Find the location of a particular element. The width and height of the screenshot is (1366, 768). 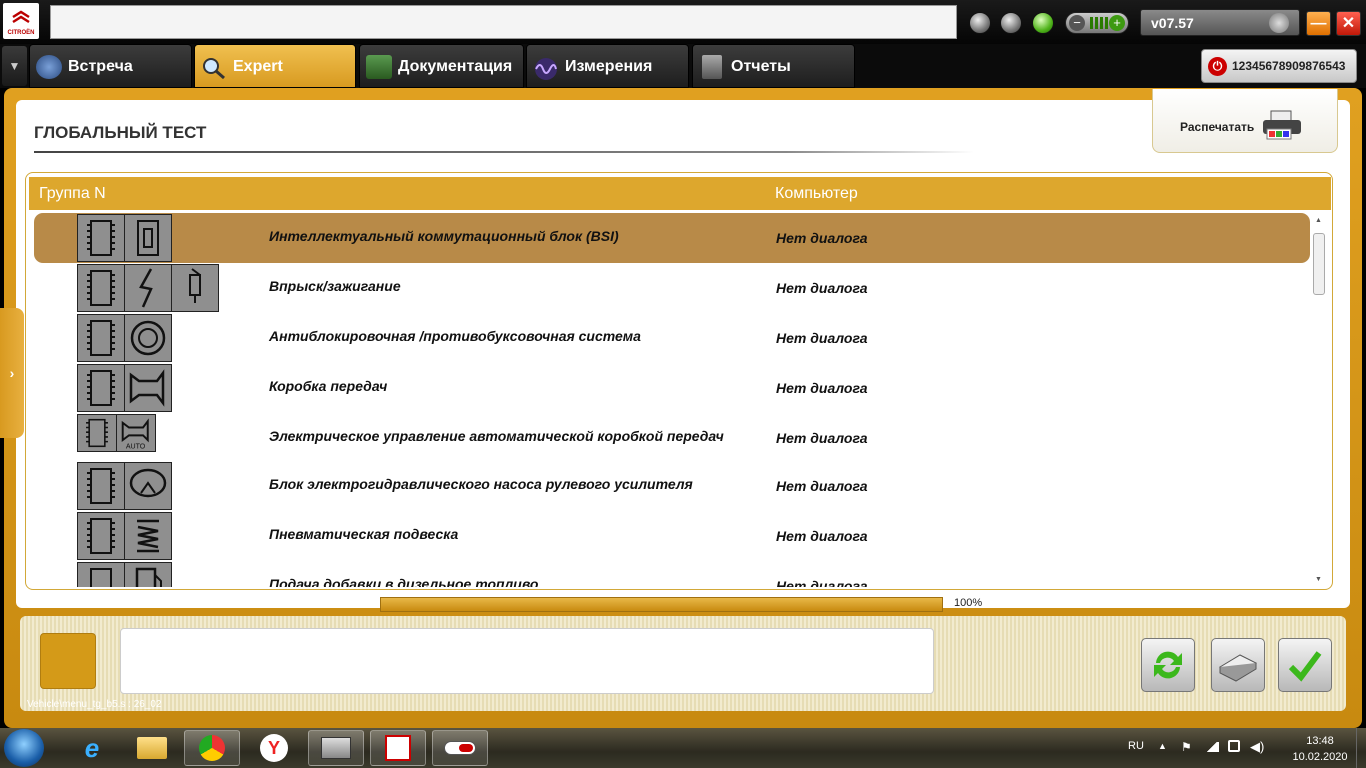

tab-documentation: Документация is located at coordinates (441, 66).